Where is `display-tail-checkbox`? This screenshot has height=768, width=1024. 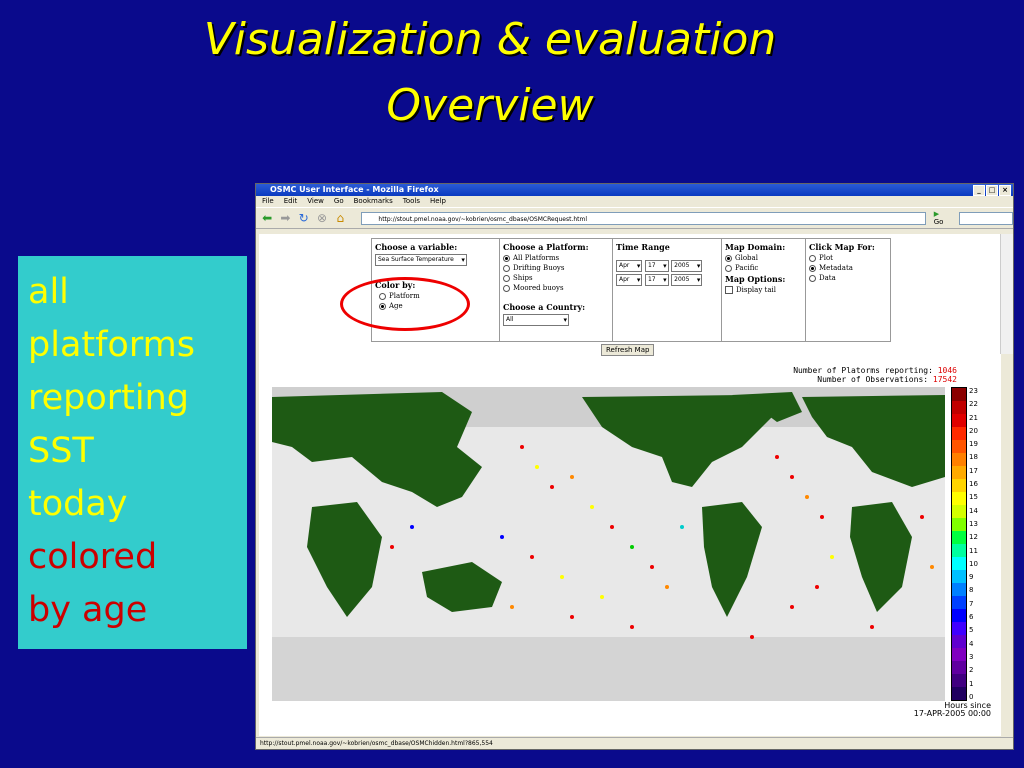
display-tail-checkbox is located at coordinates (729, 290).